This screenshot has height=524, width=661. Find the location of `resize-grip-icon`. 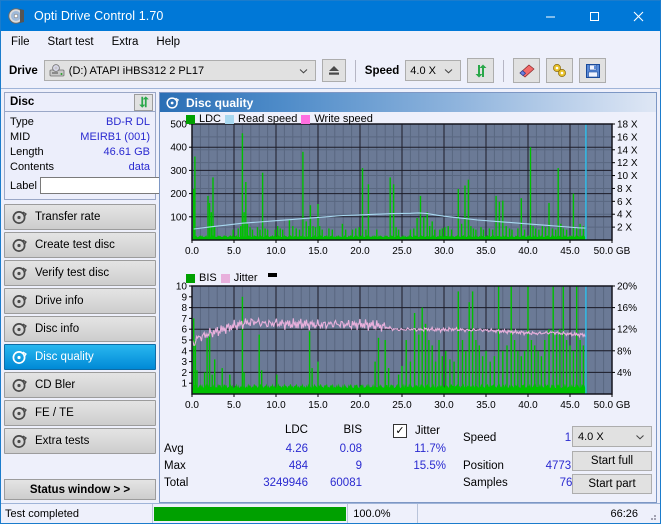

resize-grip-icon is located at coordinates (653, 513).